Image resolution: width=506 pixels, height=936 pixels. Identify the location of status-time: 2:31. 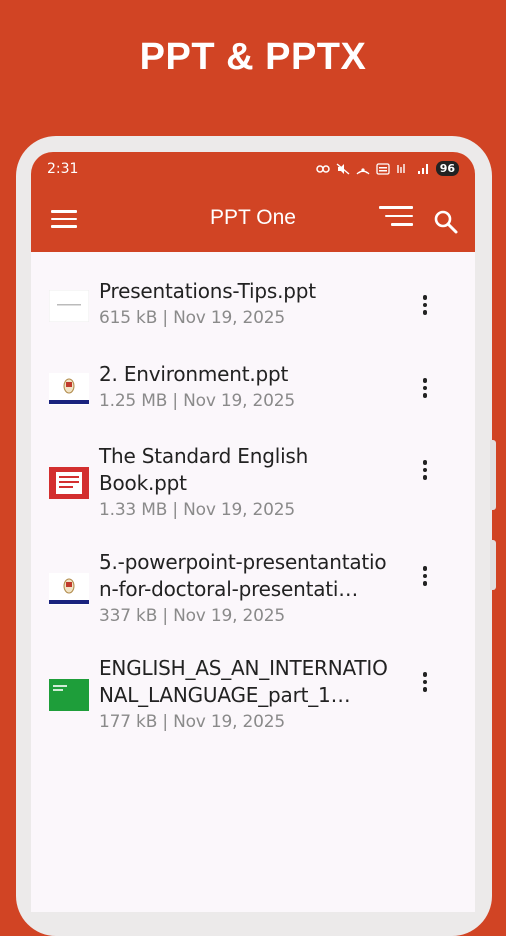
(63, 169).